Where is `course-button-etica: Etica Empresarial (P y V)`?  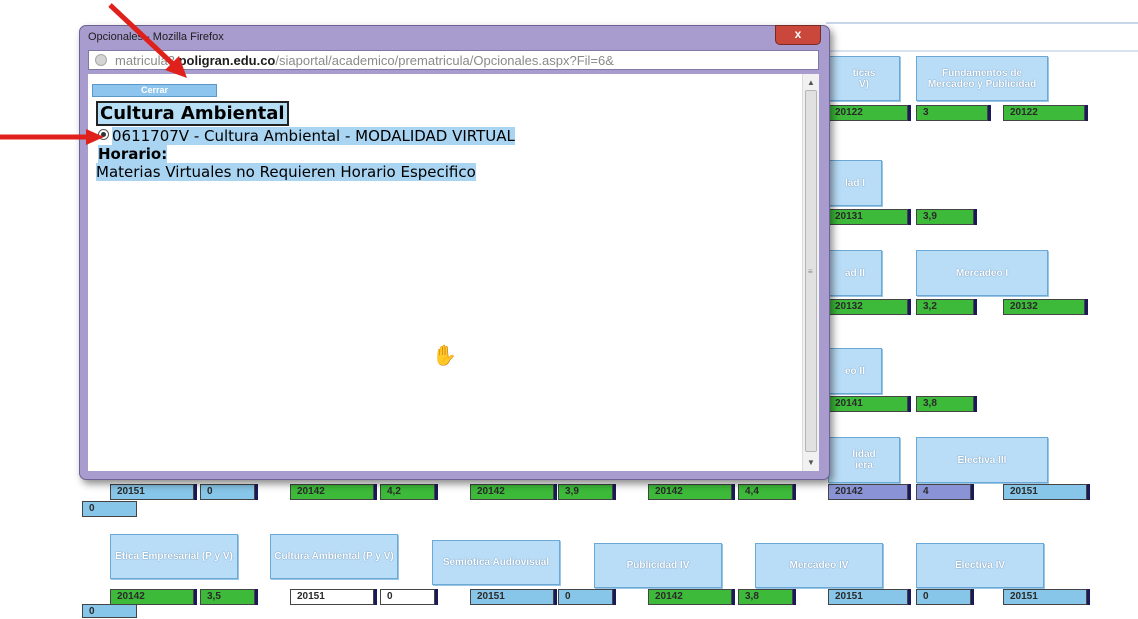
course-button-etica: Etica Empresarial (P y V) is located at coordinates (174, 556).